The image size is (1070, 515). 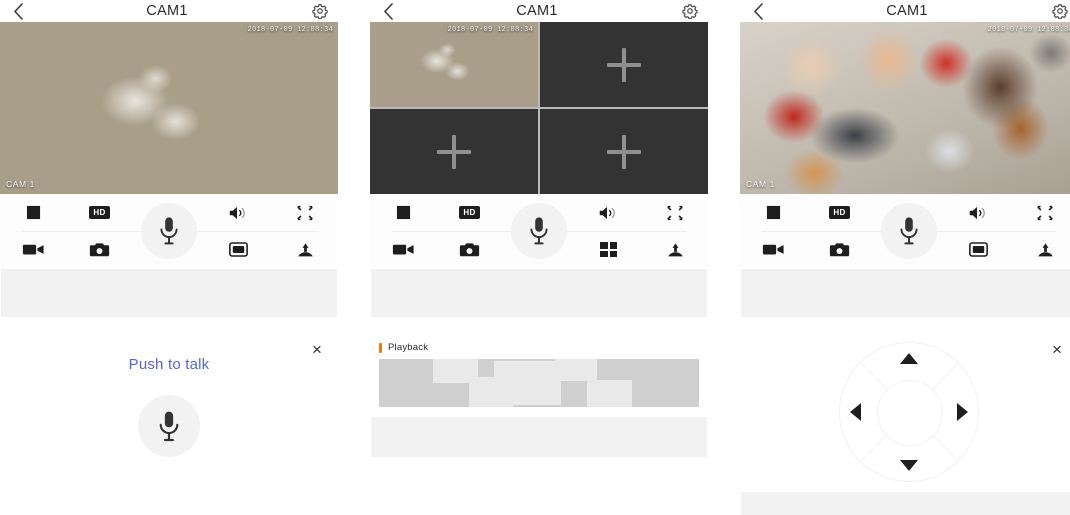 I want to click on video-stage-3: 2018-07-09 12:08:34 CAM 1, so click(x=905, y=108).